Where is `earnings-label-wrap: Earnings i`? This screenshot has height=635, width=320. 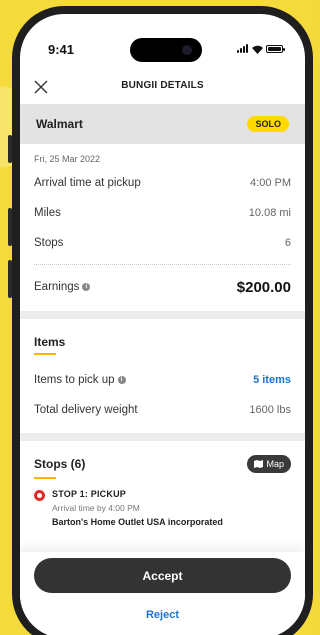
earnings-label-wrap: Earnings i is located at coordinates (62, 287).